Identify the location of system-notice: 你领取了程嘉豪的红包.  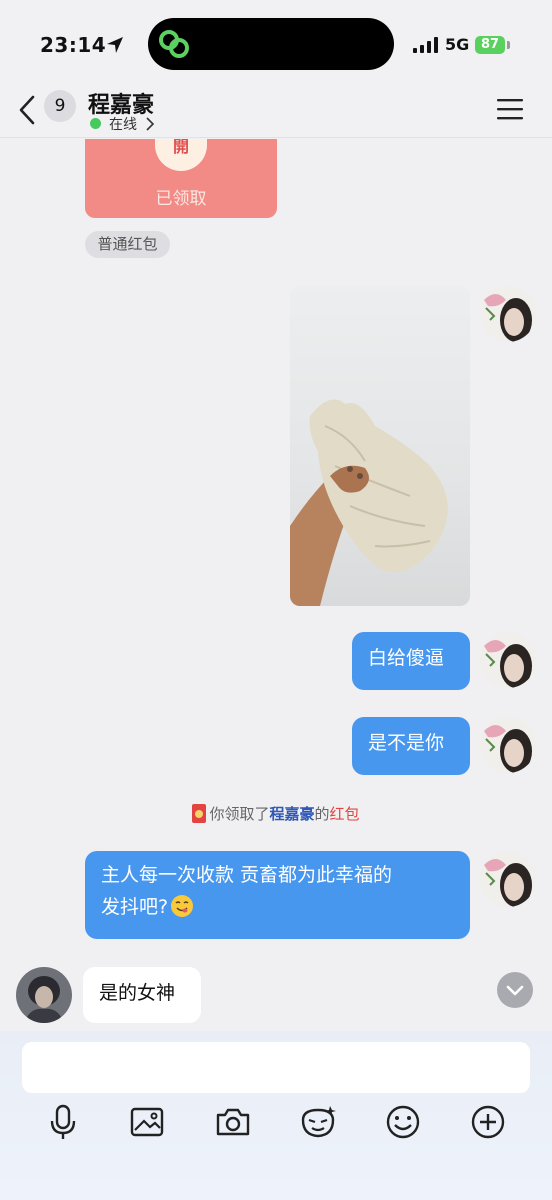
(276, 813).